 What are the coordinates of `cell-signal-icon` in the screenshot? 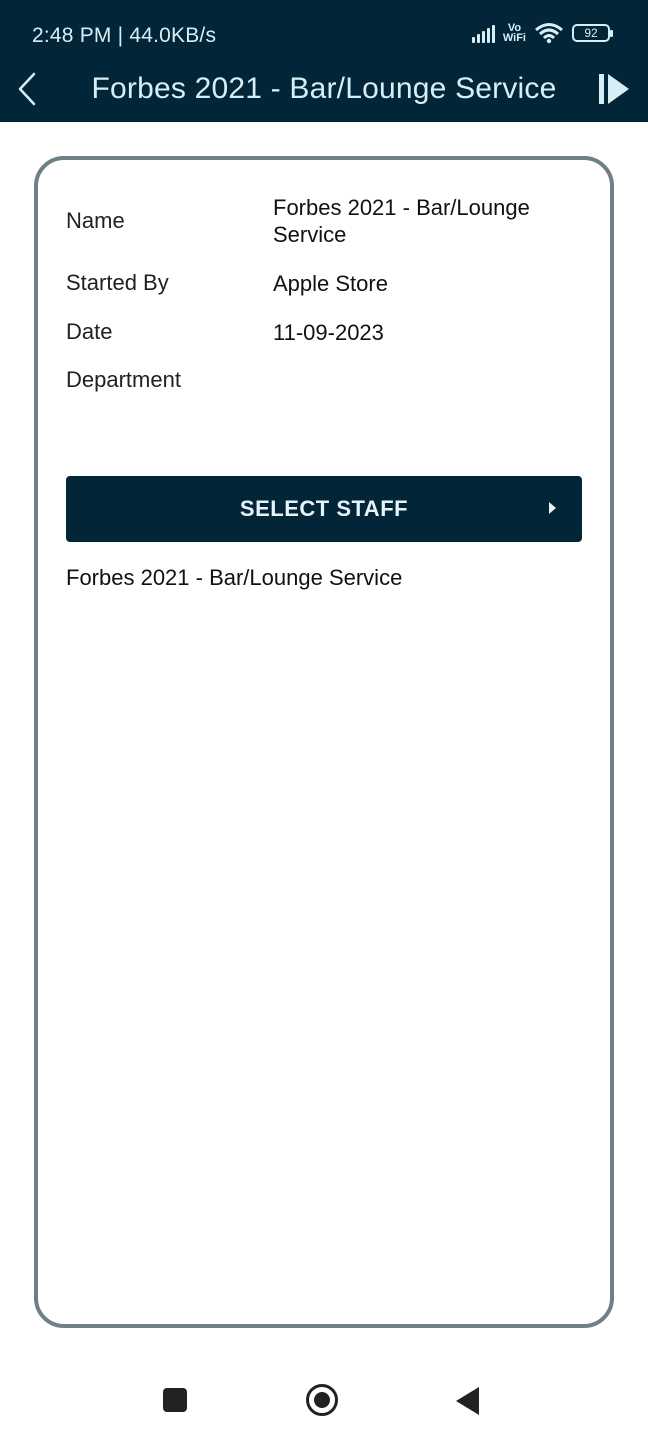 It's located at (483, 33).